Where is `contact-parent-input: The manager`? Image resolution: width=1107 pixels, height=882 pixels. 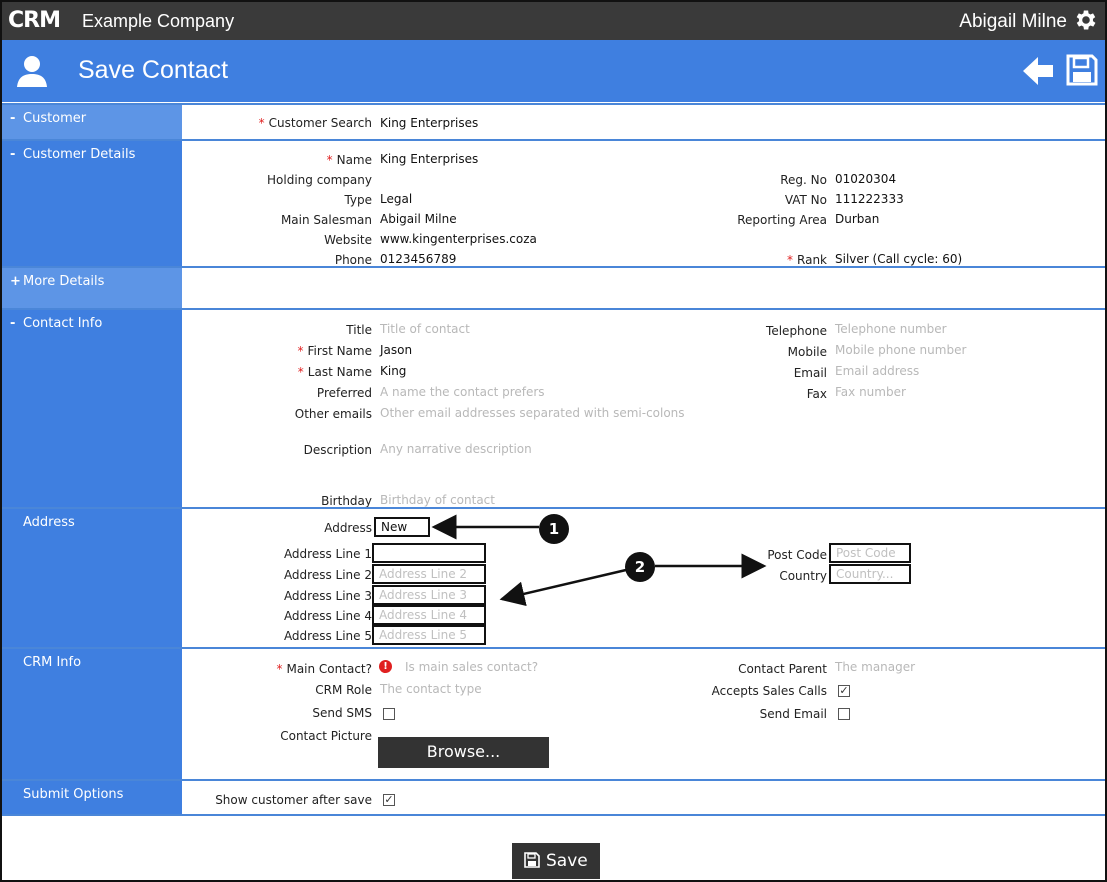 contact-parent-input: The manager is located at coordinates (875, 667).